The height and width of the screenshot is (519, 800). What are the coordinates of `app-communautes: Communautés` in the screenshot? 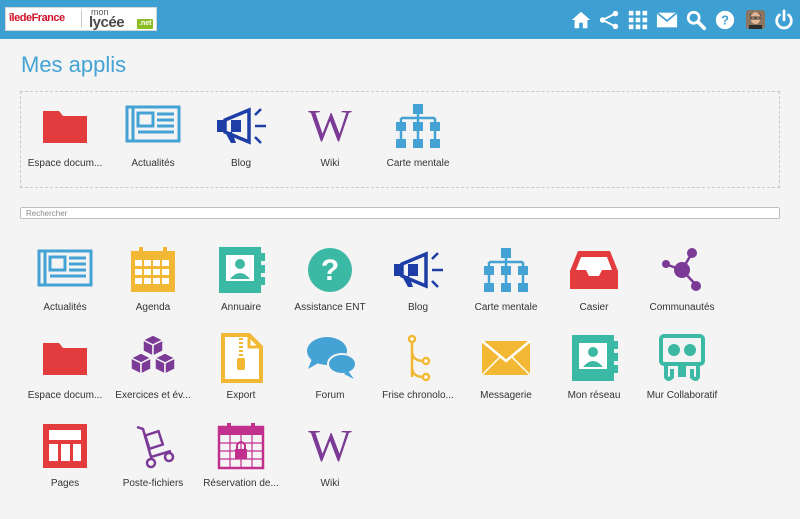 It's located at (682, 285).